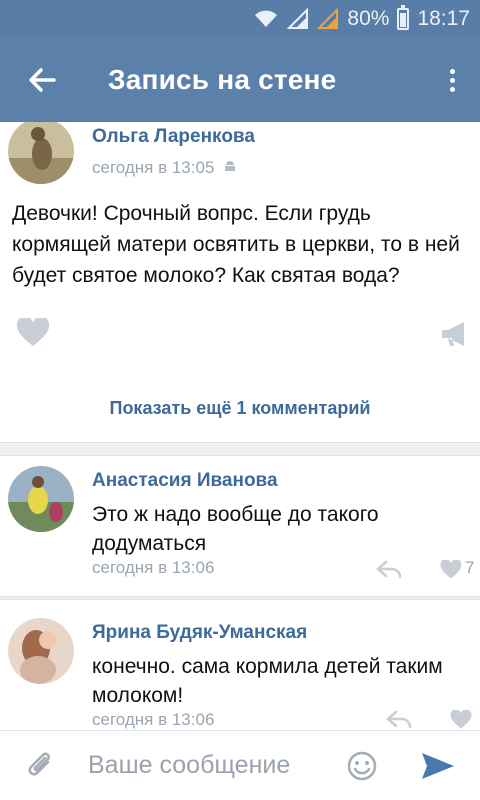  I want to click on post-time-text: сегодня в 13:05, so click(153, 167).